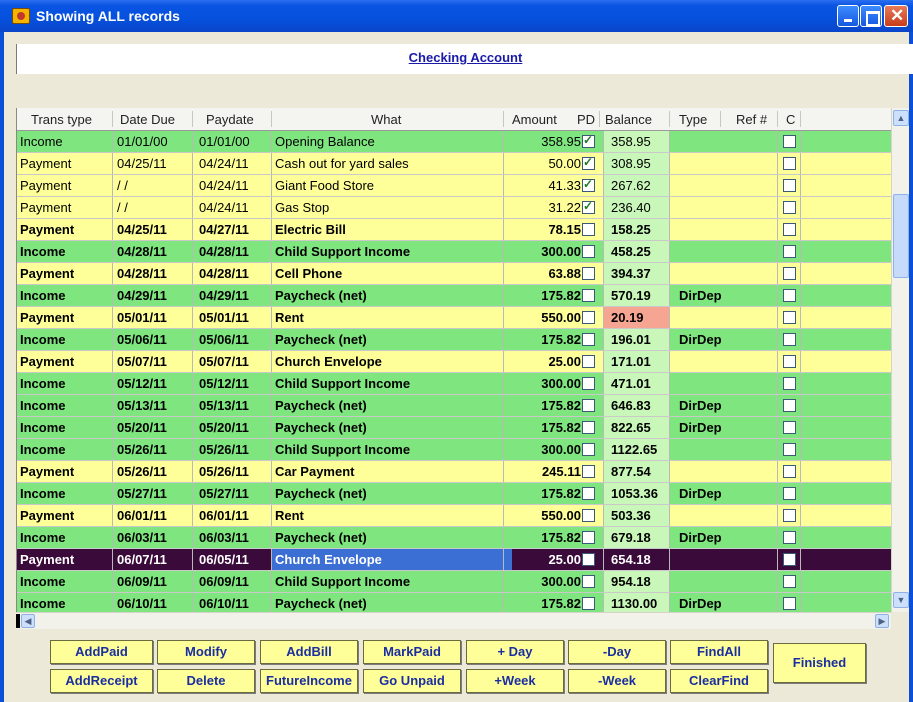  I want to click on table-row: Payment / / 04/24/11 Gas Stop 31.22 236.40, so click(454, 208).